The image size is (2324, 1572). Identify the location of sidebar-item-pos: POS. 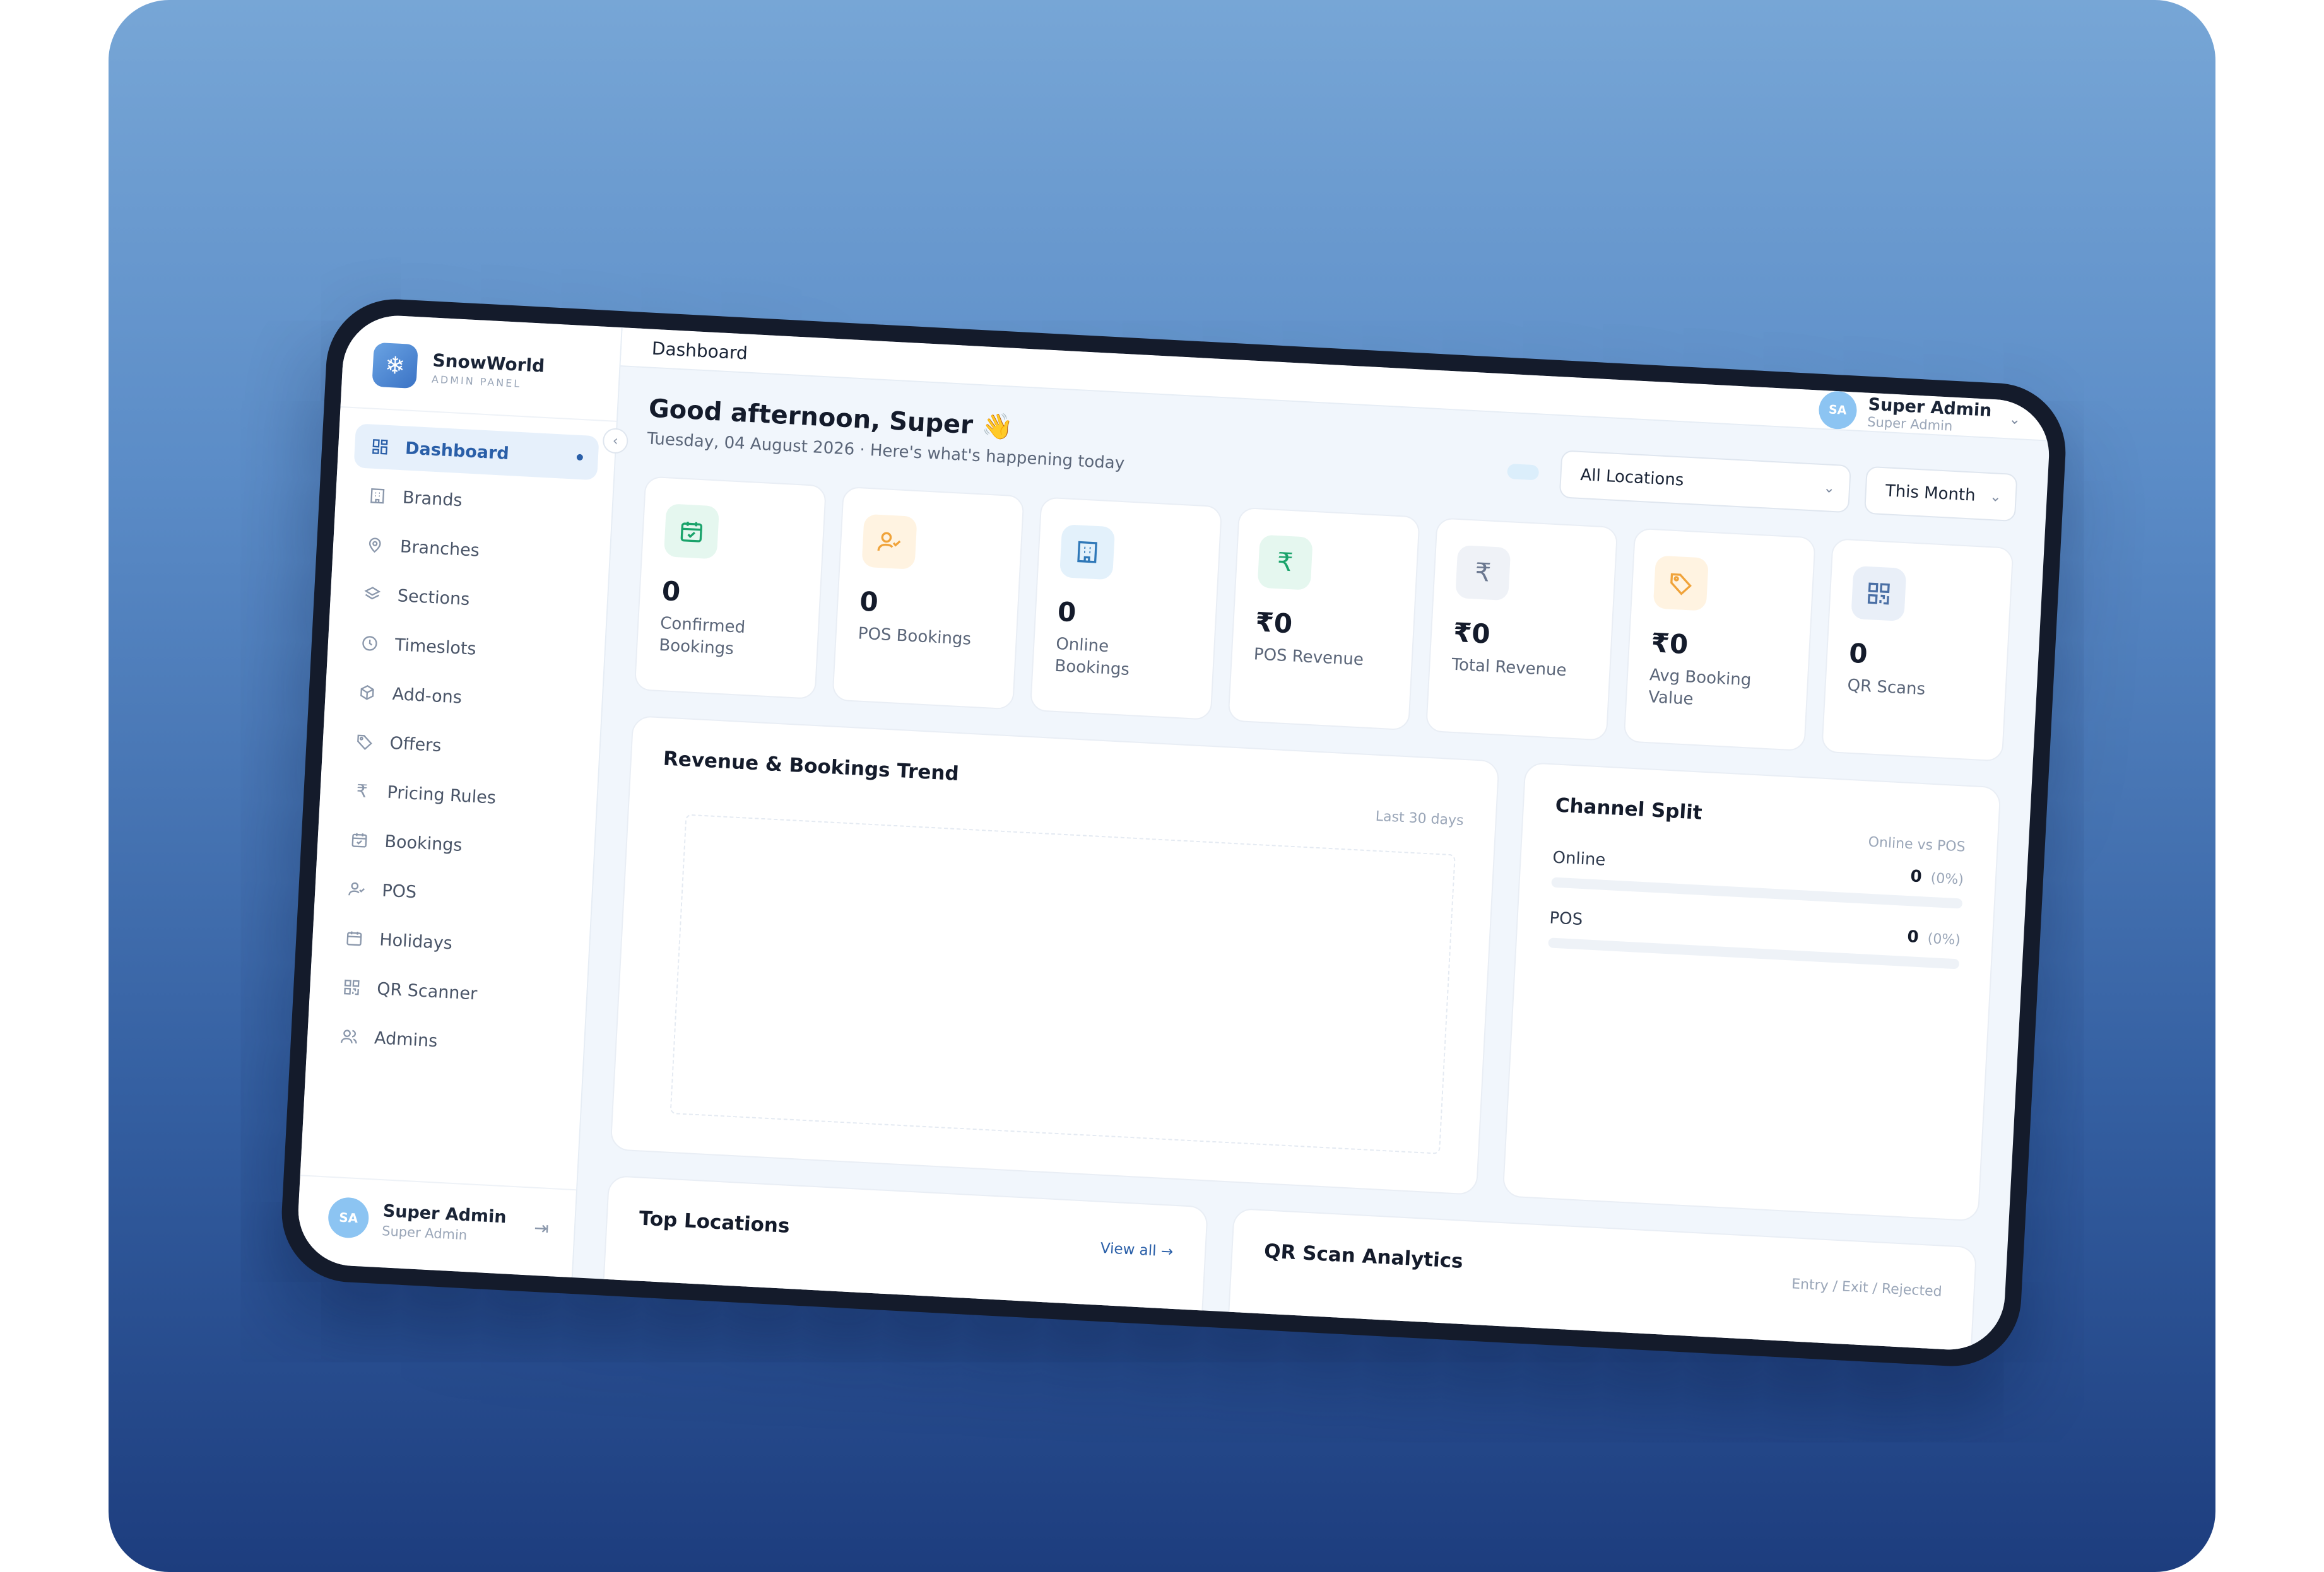
(454, 893).